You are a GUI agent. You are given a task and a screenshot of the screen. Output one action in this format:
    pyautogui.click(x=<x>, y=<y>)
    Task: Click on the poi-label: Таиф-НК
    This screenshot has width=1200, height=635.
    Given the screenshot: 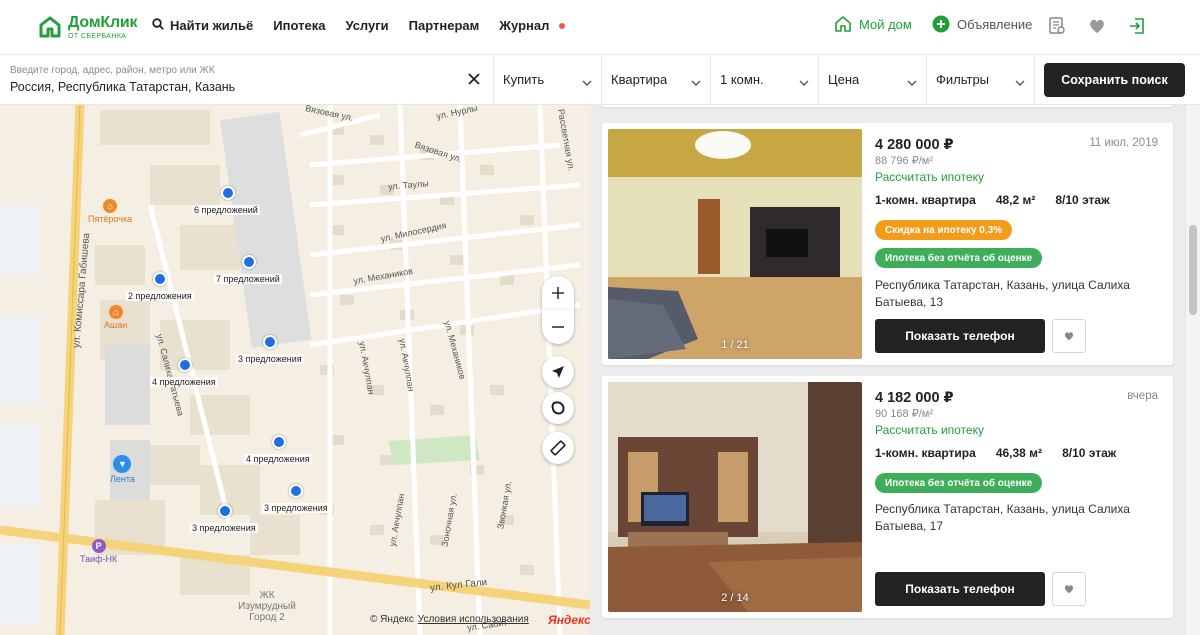 What is the action you would take?
    pyautogui.click(x=99, y=559)
    